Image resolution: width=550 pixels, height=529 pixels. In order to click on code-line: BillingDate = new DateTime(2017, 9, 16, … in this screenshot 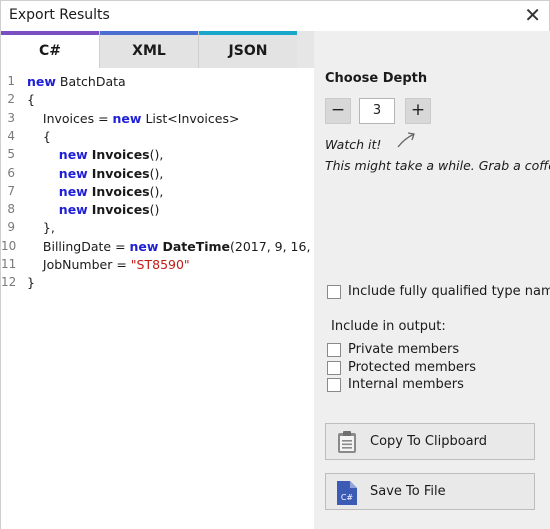, I will do `click(183, 246)`.